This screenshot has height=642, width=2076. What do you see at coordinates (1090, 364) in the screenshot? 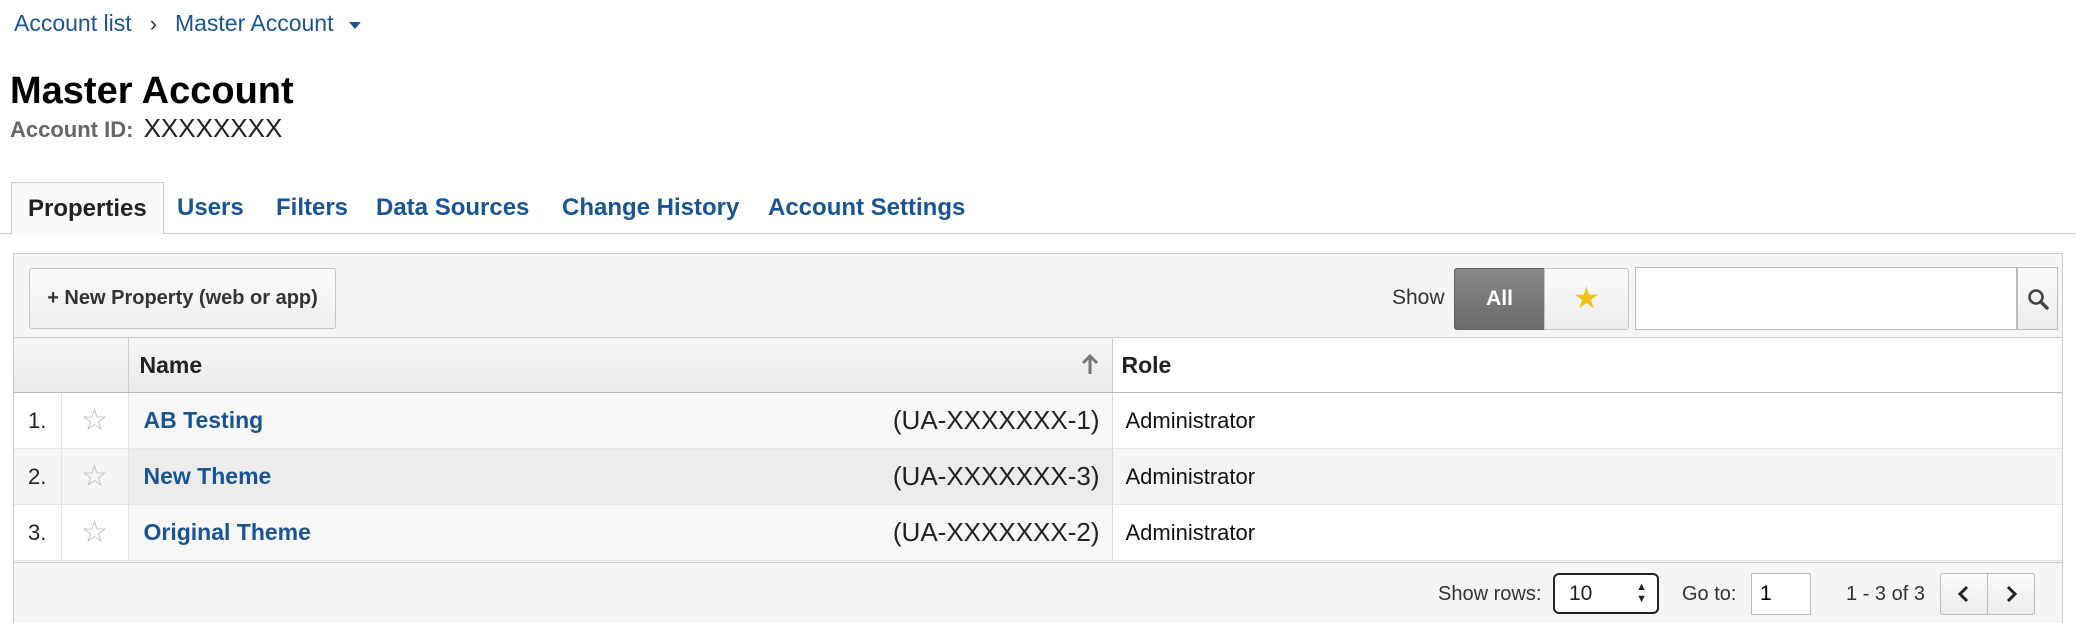
I see `arrow-up-icon` at bounding box center [1090, 364].